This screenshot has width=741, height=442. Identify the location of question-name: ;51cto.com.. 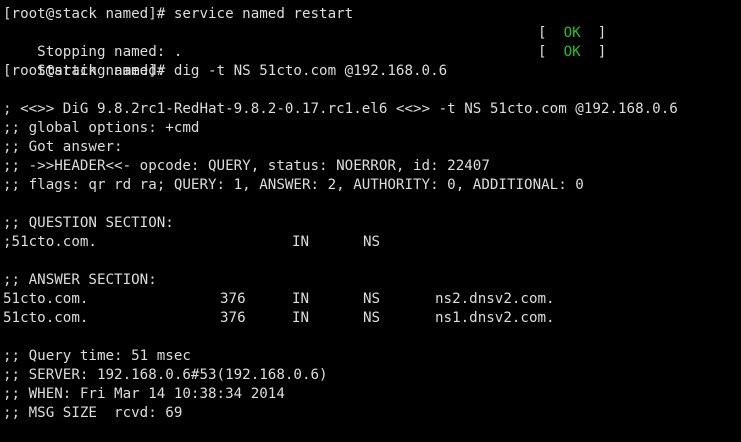
(50, 242).